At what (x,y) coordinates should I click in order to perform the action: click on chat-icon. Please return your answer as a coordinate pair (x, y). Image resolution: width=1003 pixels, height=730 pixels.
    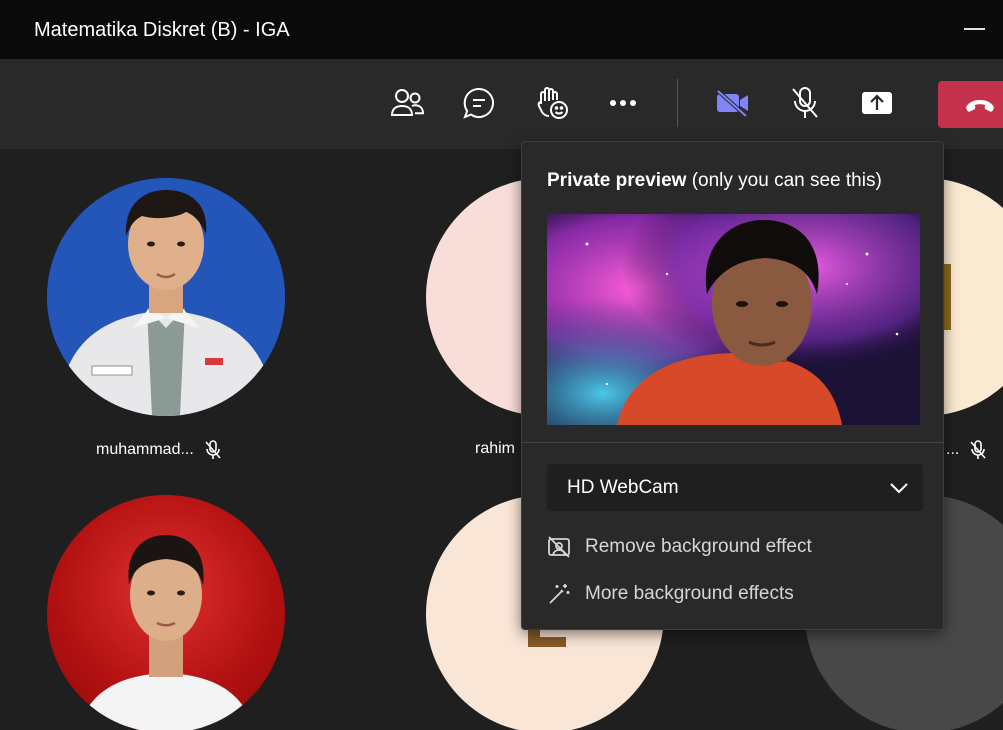
    Looking at the image, I should click on (478, 103).